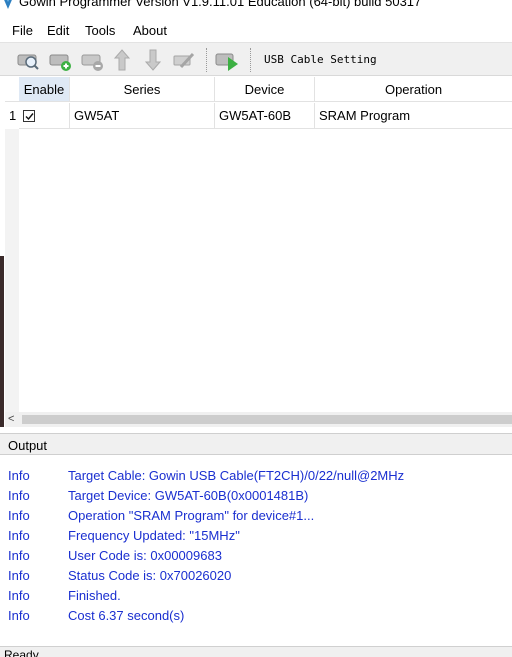 The image size is (512, 657). I want to click on series-cell: GW5AT, so click(142, 116).